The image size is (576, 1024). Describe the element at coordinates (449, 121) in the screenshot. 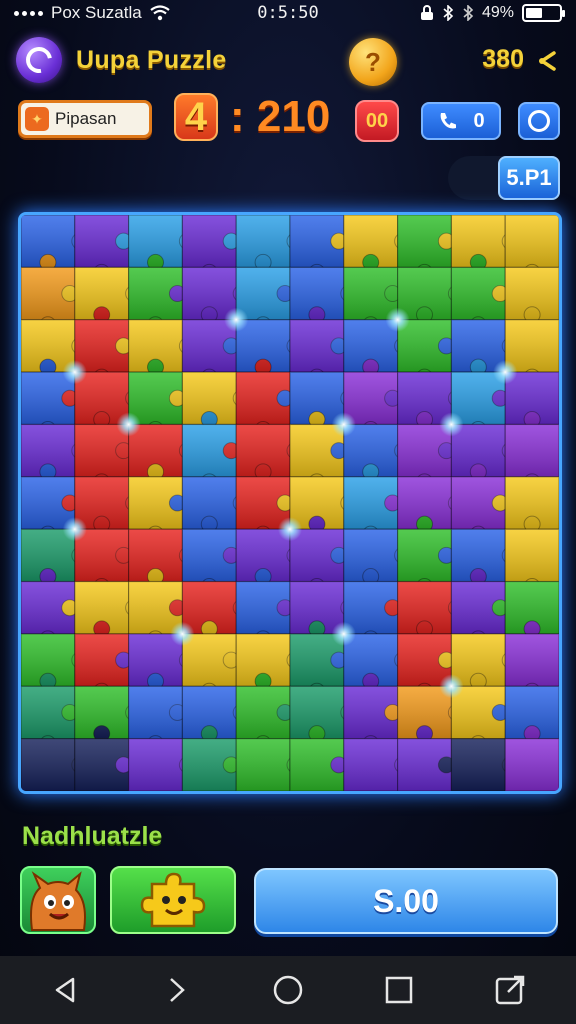

I see `phone-icon` at that location.